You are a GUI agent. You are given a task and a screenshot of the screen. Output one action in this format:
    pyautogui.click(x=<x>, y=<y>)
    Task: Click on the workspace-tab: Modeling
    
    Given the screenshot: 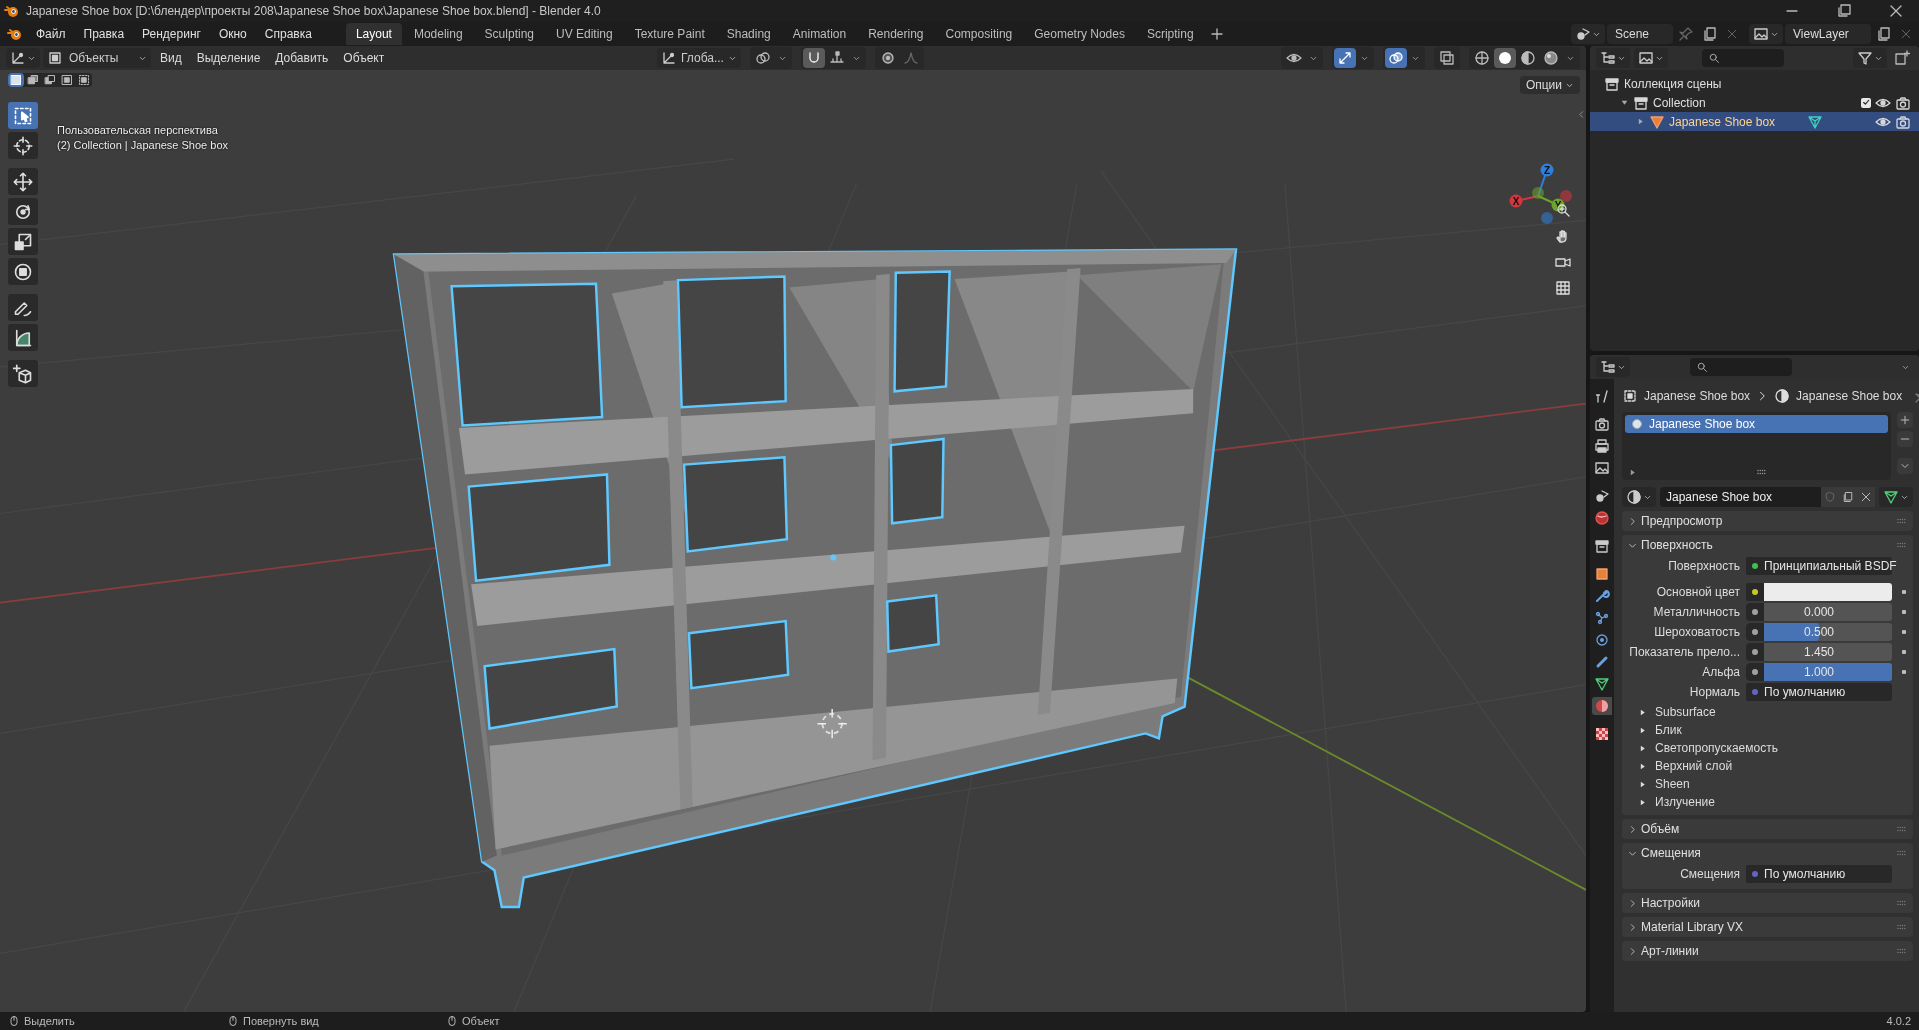 What is the action you would take?
    pyautogui.click(x=438, y=34)
    